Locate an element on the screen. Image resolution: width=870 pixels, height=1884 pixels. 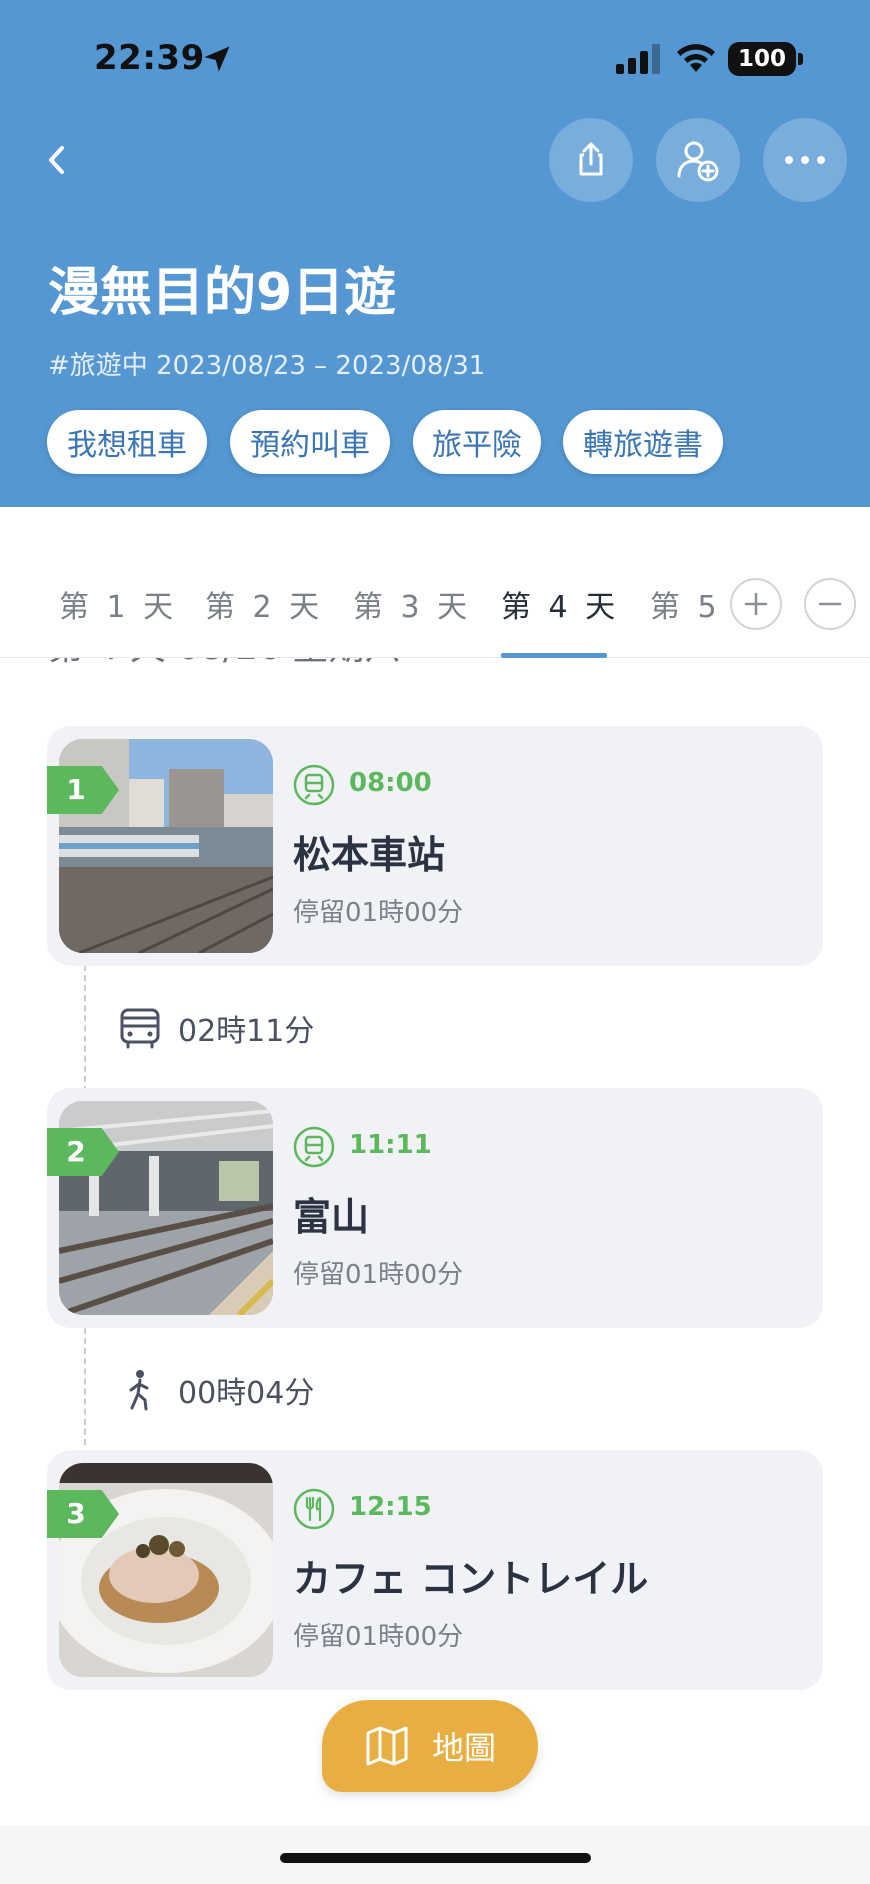
share-icon is located at coordinates (591, 159).